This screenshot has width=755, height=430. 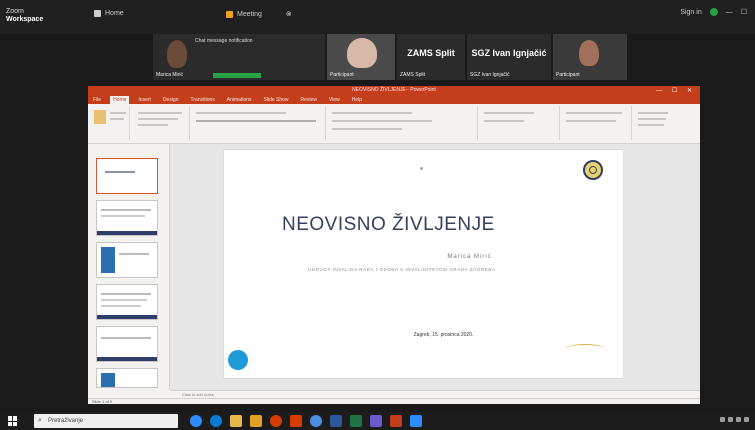 I want to click on word-taskbar-icon, so click(x=336, y=421).